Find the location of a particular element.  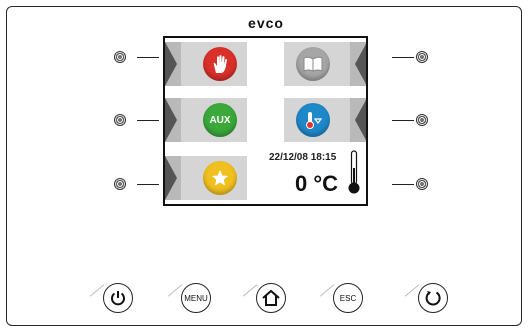

tile-aux: AUX is located at coordinates (206, 120).